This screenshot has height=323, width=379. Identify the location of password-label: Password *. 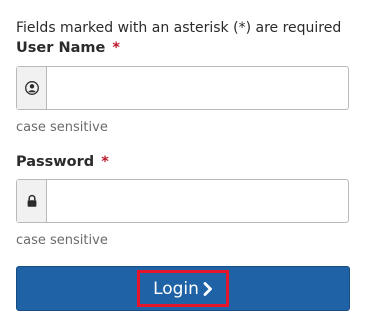
(62, 162).